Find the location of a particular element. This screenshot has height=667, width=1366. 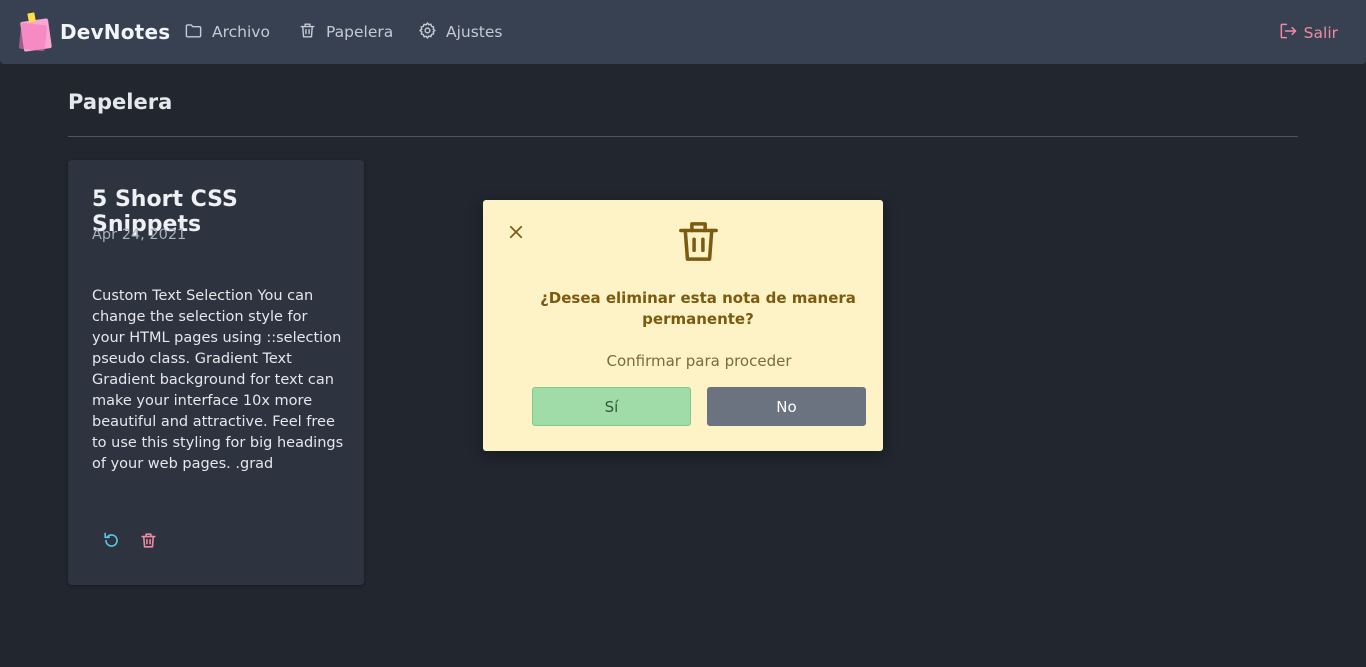

delete-forever-icon is located at coordinates (148, 540).